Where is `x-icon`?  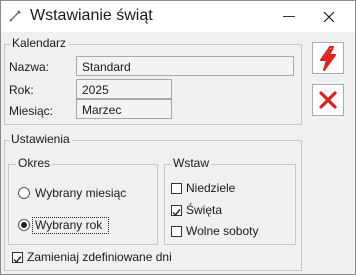
x-icon is located at coordinates (328, 100).